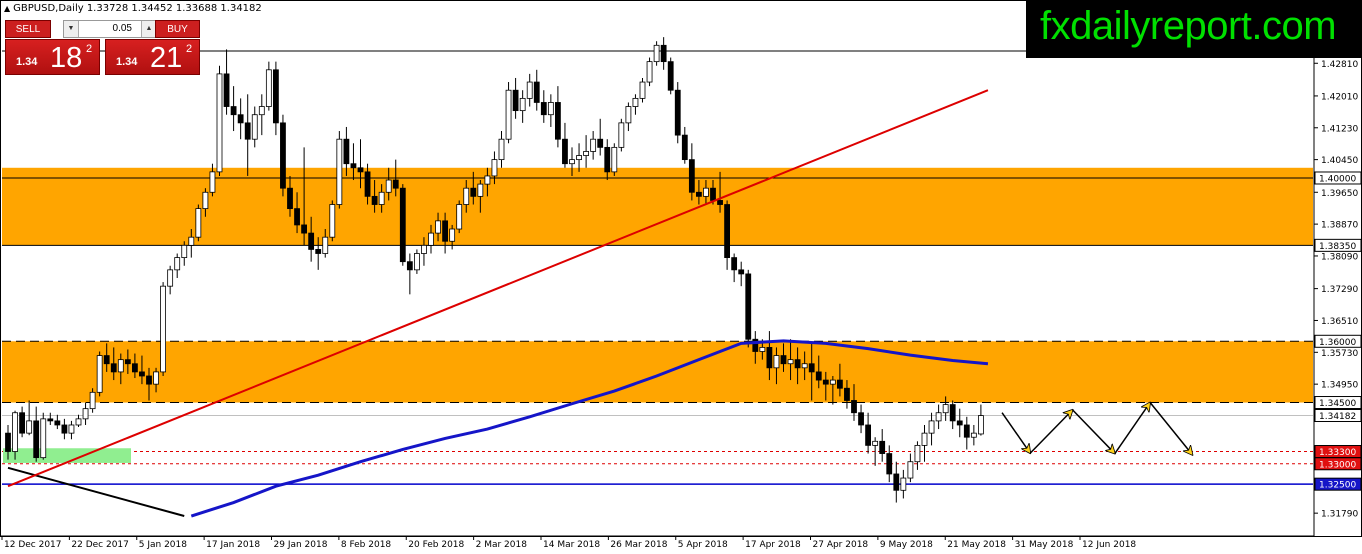  What do you see at coordinates (1339, 97) in the screenshot?
I see `y-axis-tick-label: 1.42010` at bounding box center [1339, 97].